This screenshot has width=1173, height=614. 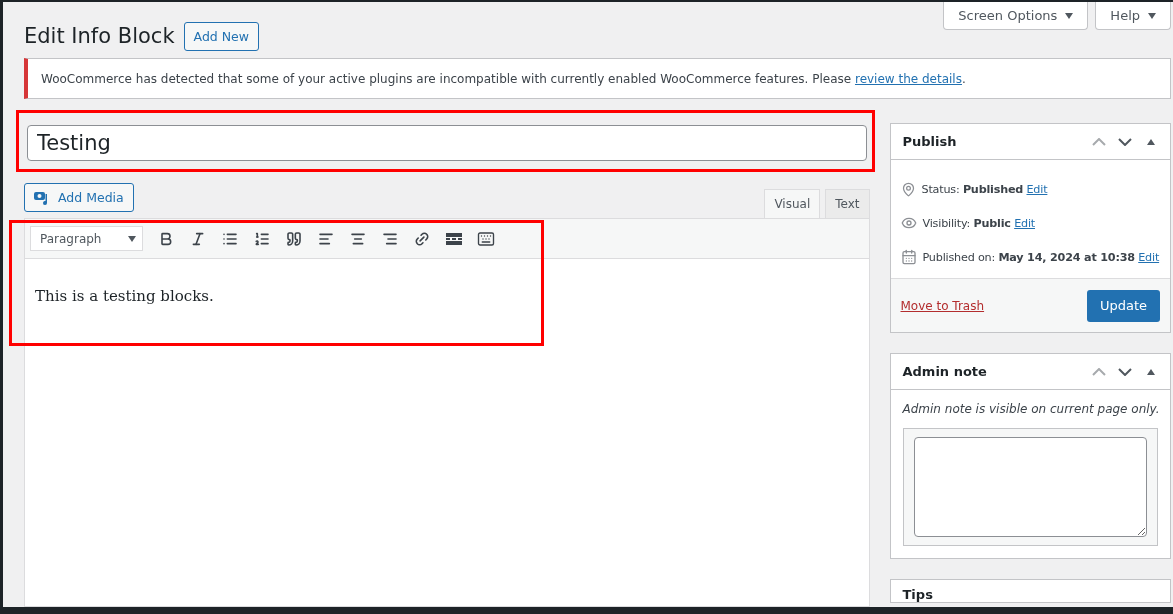 I want to click on pin-icon, so click(x=908, y=189).